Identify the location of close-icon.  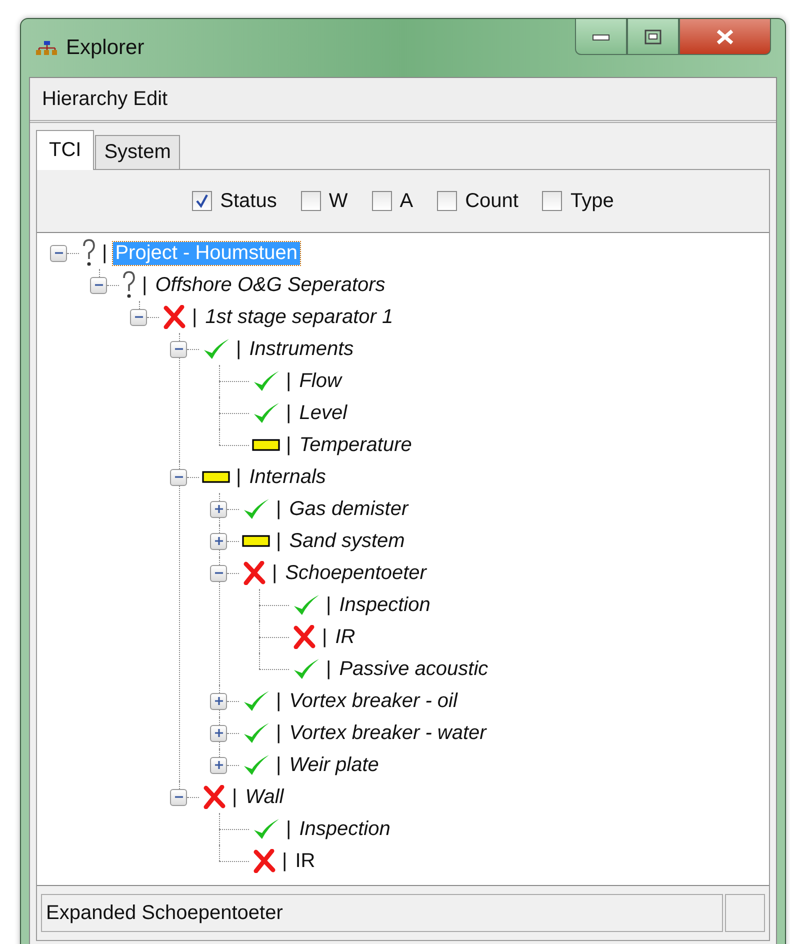
(725, 36).